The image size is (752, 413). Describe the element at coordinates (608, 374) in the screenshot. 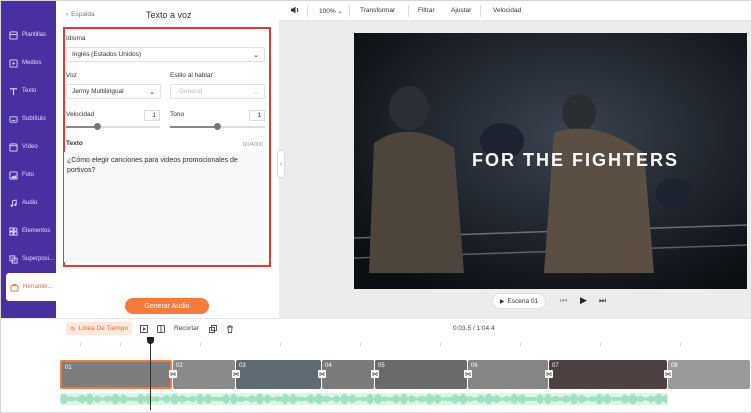

I see `clip: 07` at that location.